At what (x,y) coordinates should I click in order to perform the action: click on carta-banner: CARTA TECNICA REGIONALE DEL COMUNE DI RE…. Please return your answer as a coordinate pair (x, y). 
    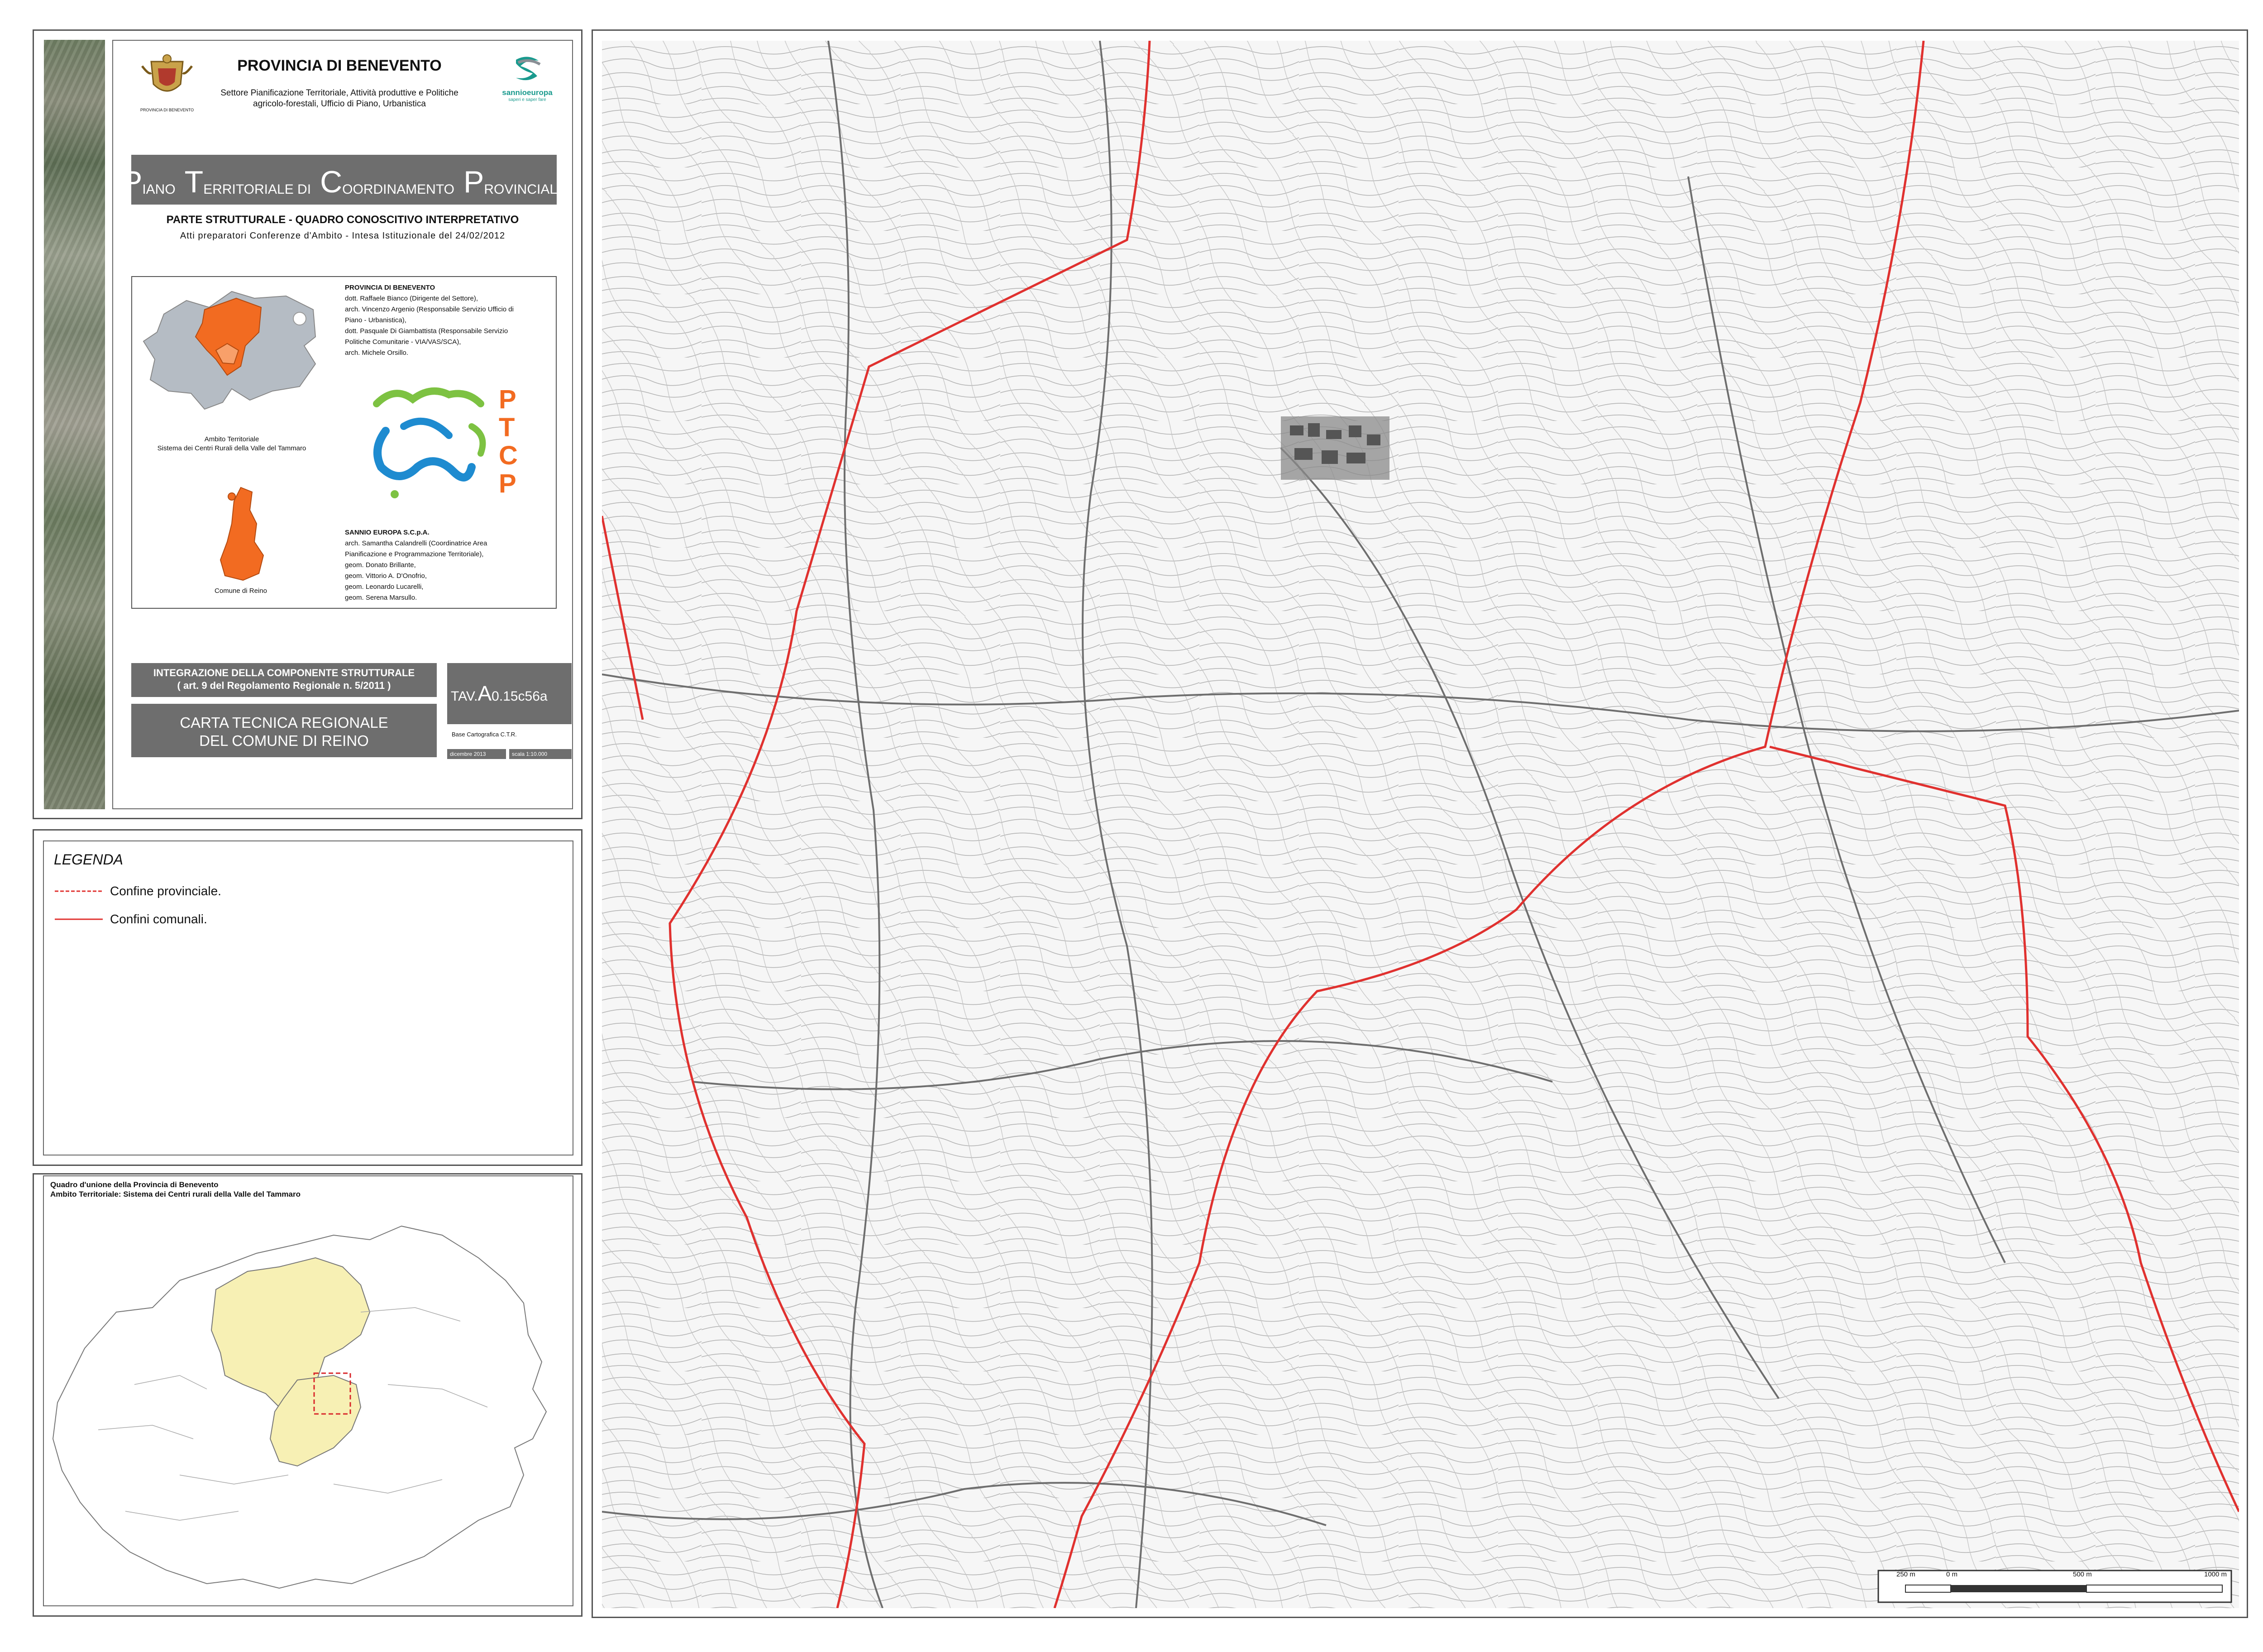
    Looking at the image, I should click on (284, 730).